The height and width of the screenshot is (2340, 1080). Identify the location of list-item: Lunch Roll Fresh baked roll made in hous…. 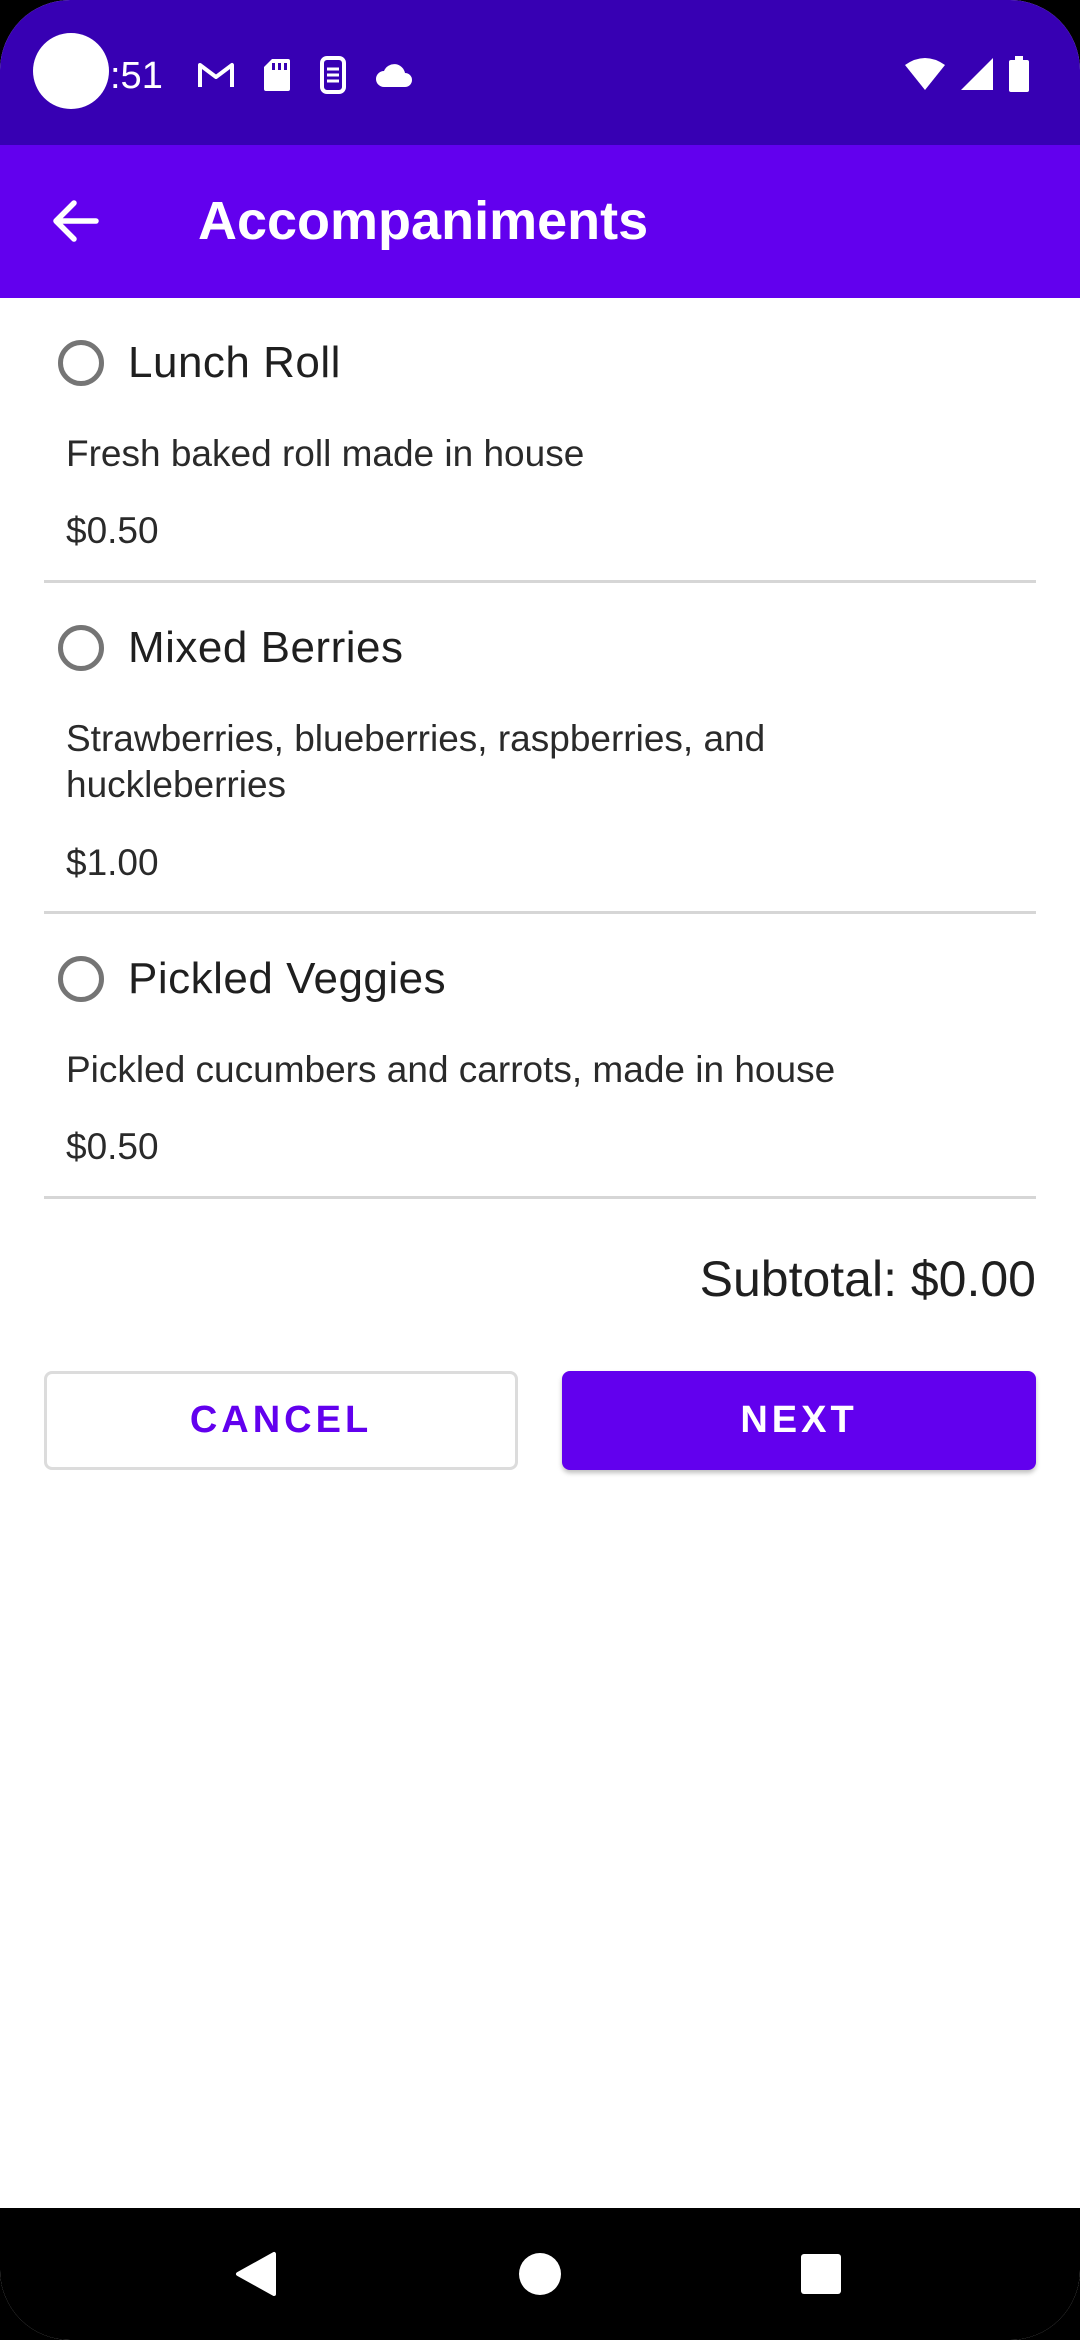
(540, 440).